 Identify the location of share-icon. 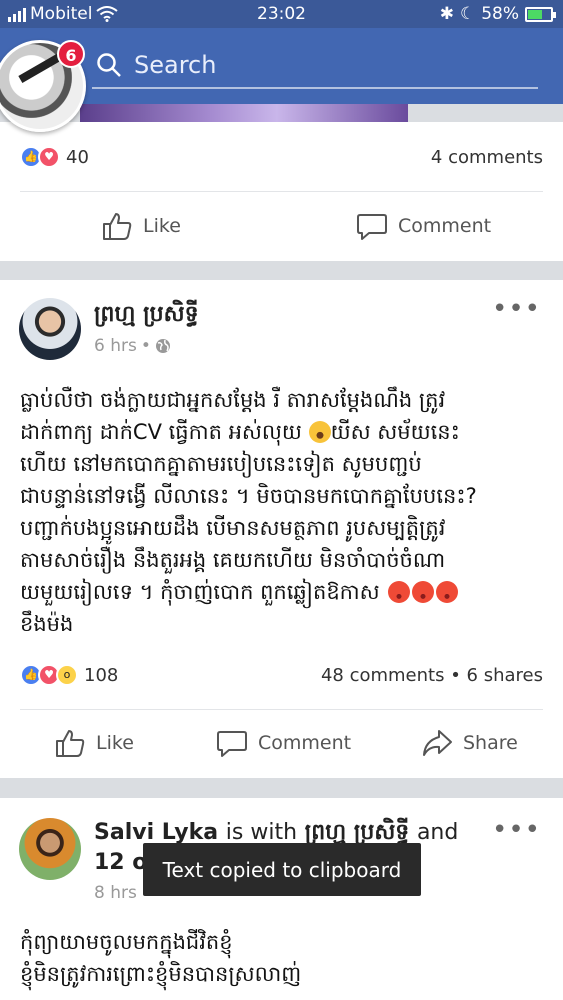
(437, 743).